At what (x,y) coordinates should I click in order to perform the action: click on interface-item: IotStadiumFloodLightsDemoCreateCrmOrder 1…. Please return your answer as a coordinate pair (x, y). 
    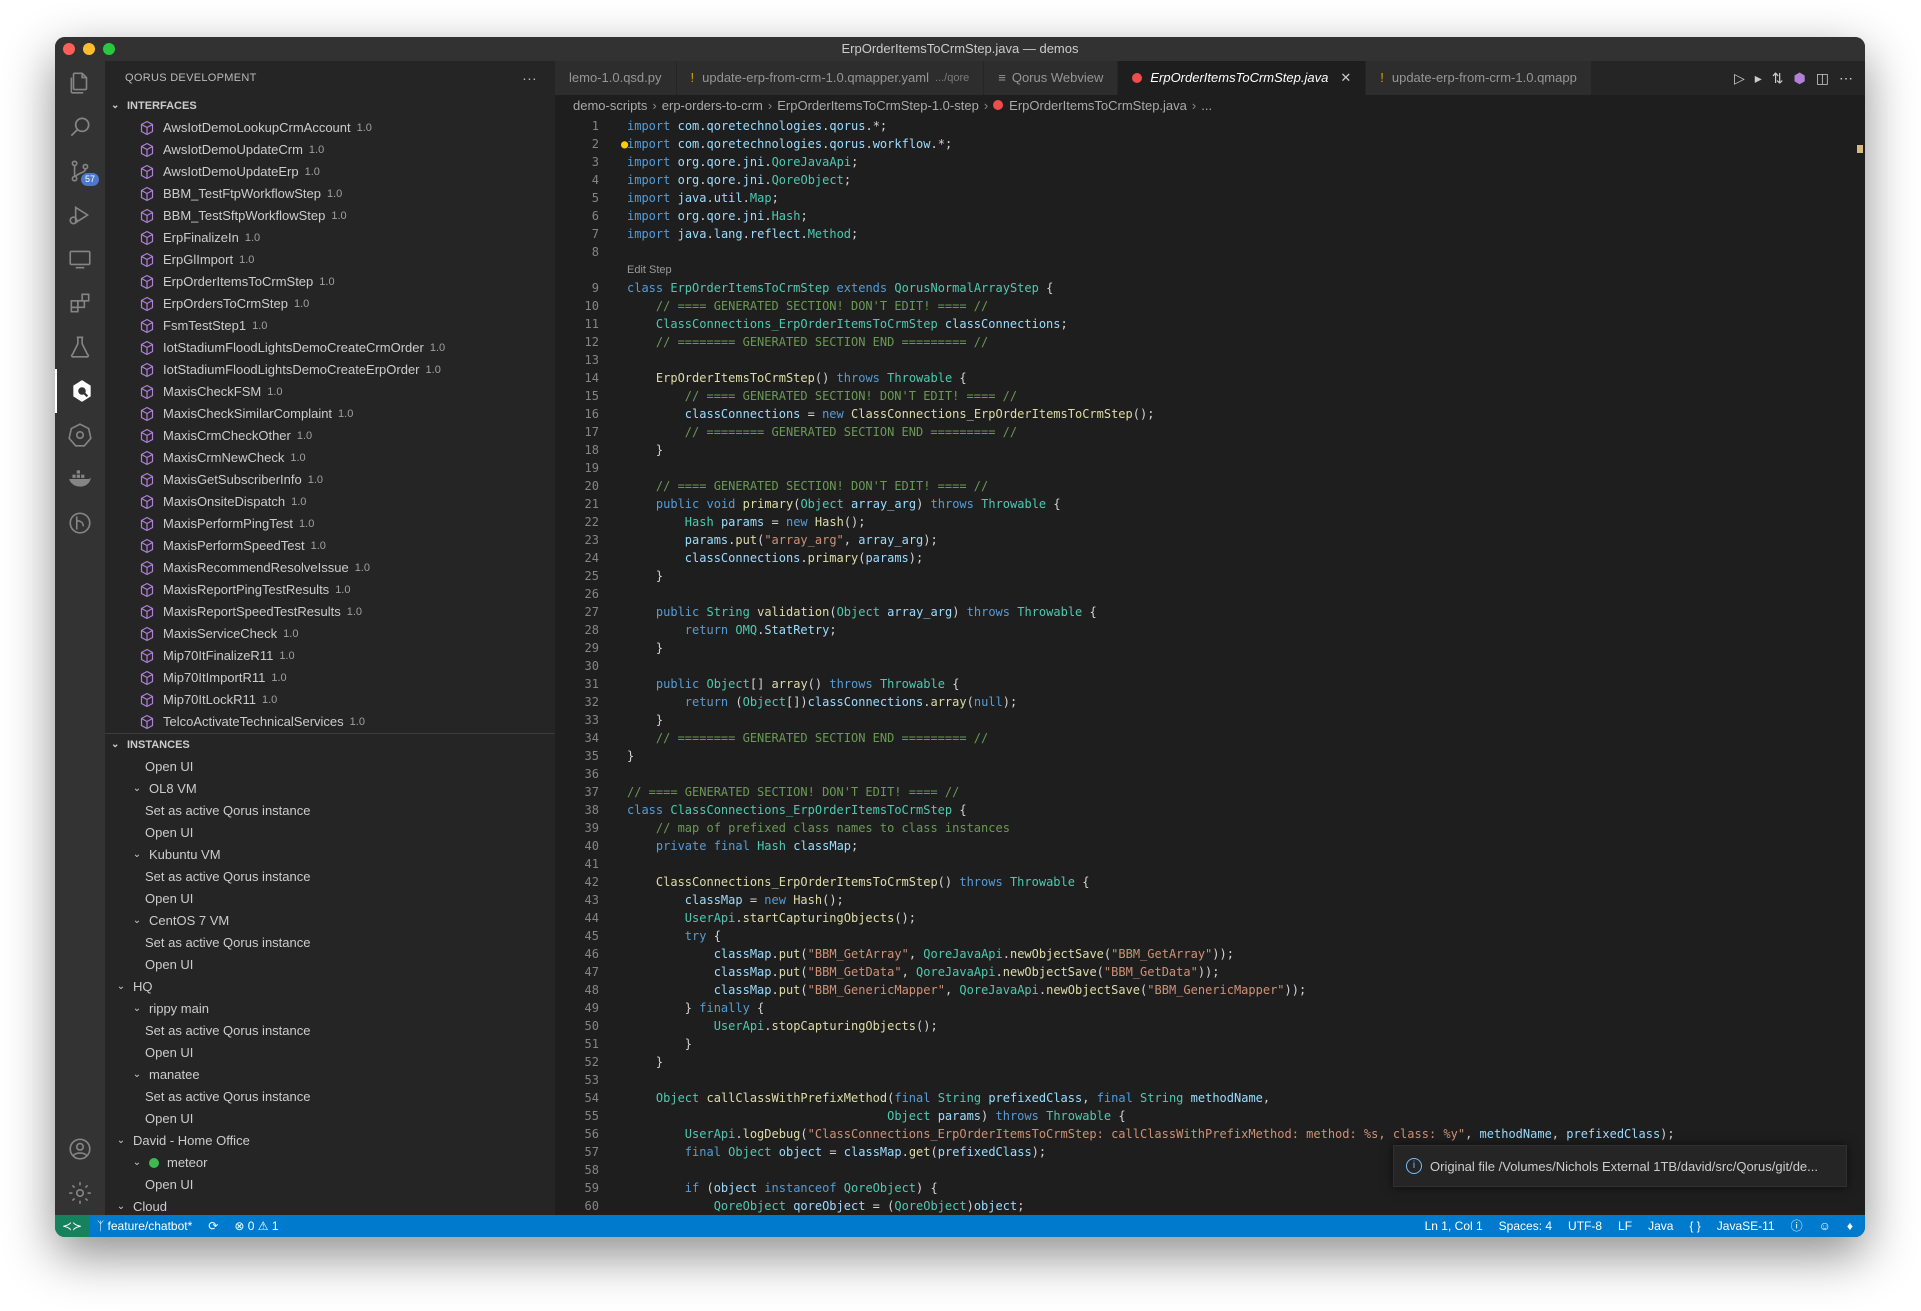
    Looking at the image, I should click on (330, 348).